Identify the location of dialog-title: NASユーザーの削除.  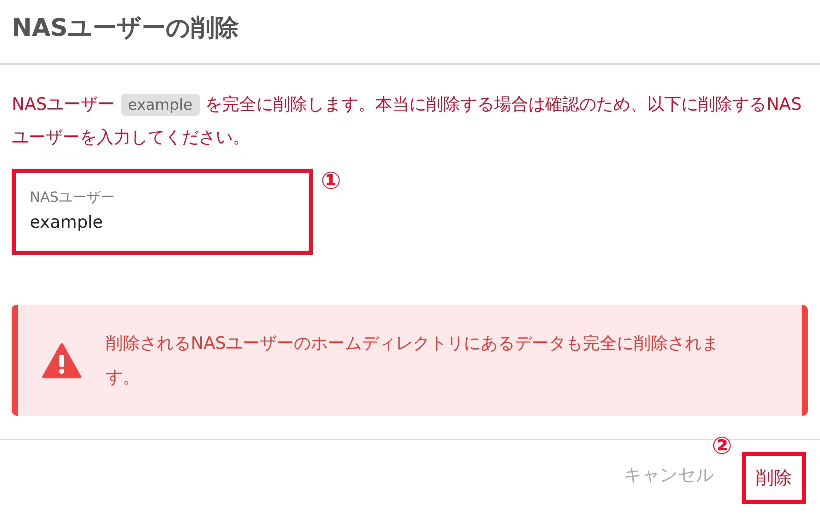
(125, 28).